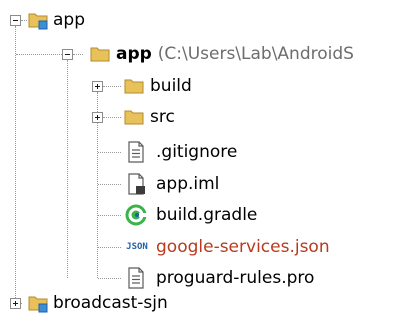 This screenshot has width=393, height=322. Describe the element at coordinates (171, 86) in the screenshot. I see `tree-node-label: build` at that location.